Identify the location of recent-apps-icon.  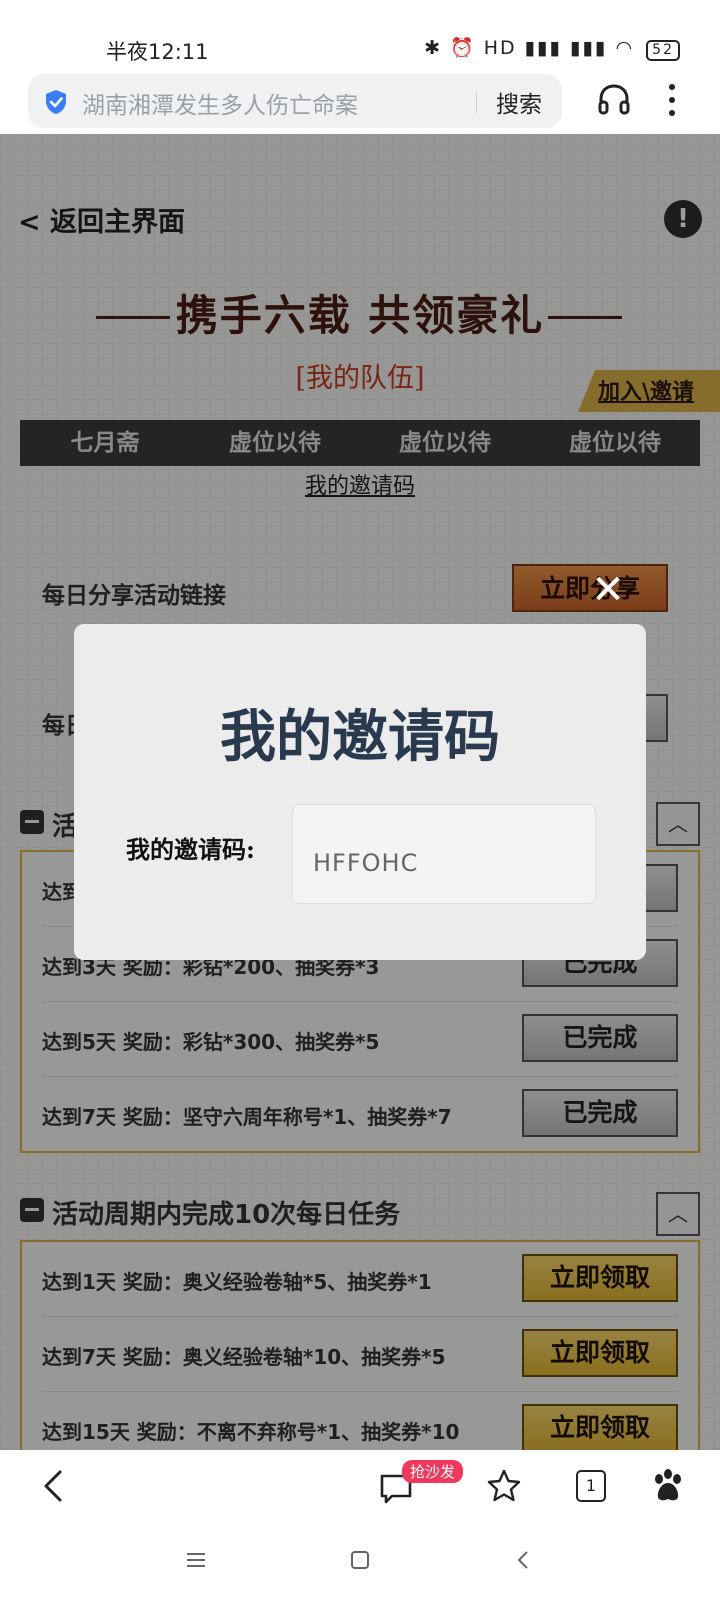
(196, 1560).